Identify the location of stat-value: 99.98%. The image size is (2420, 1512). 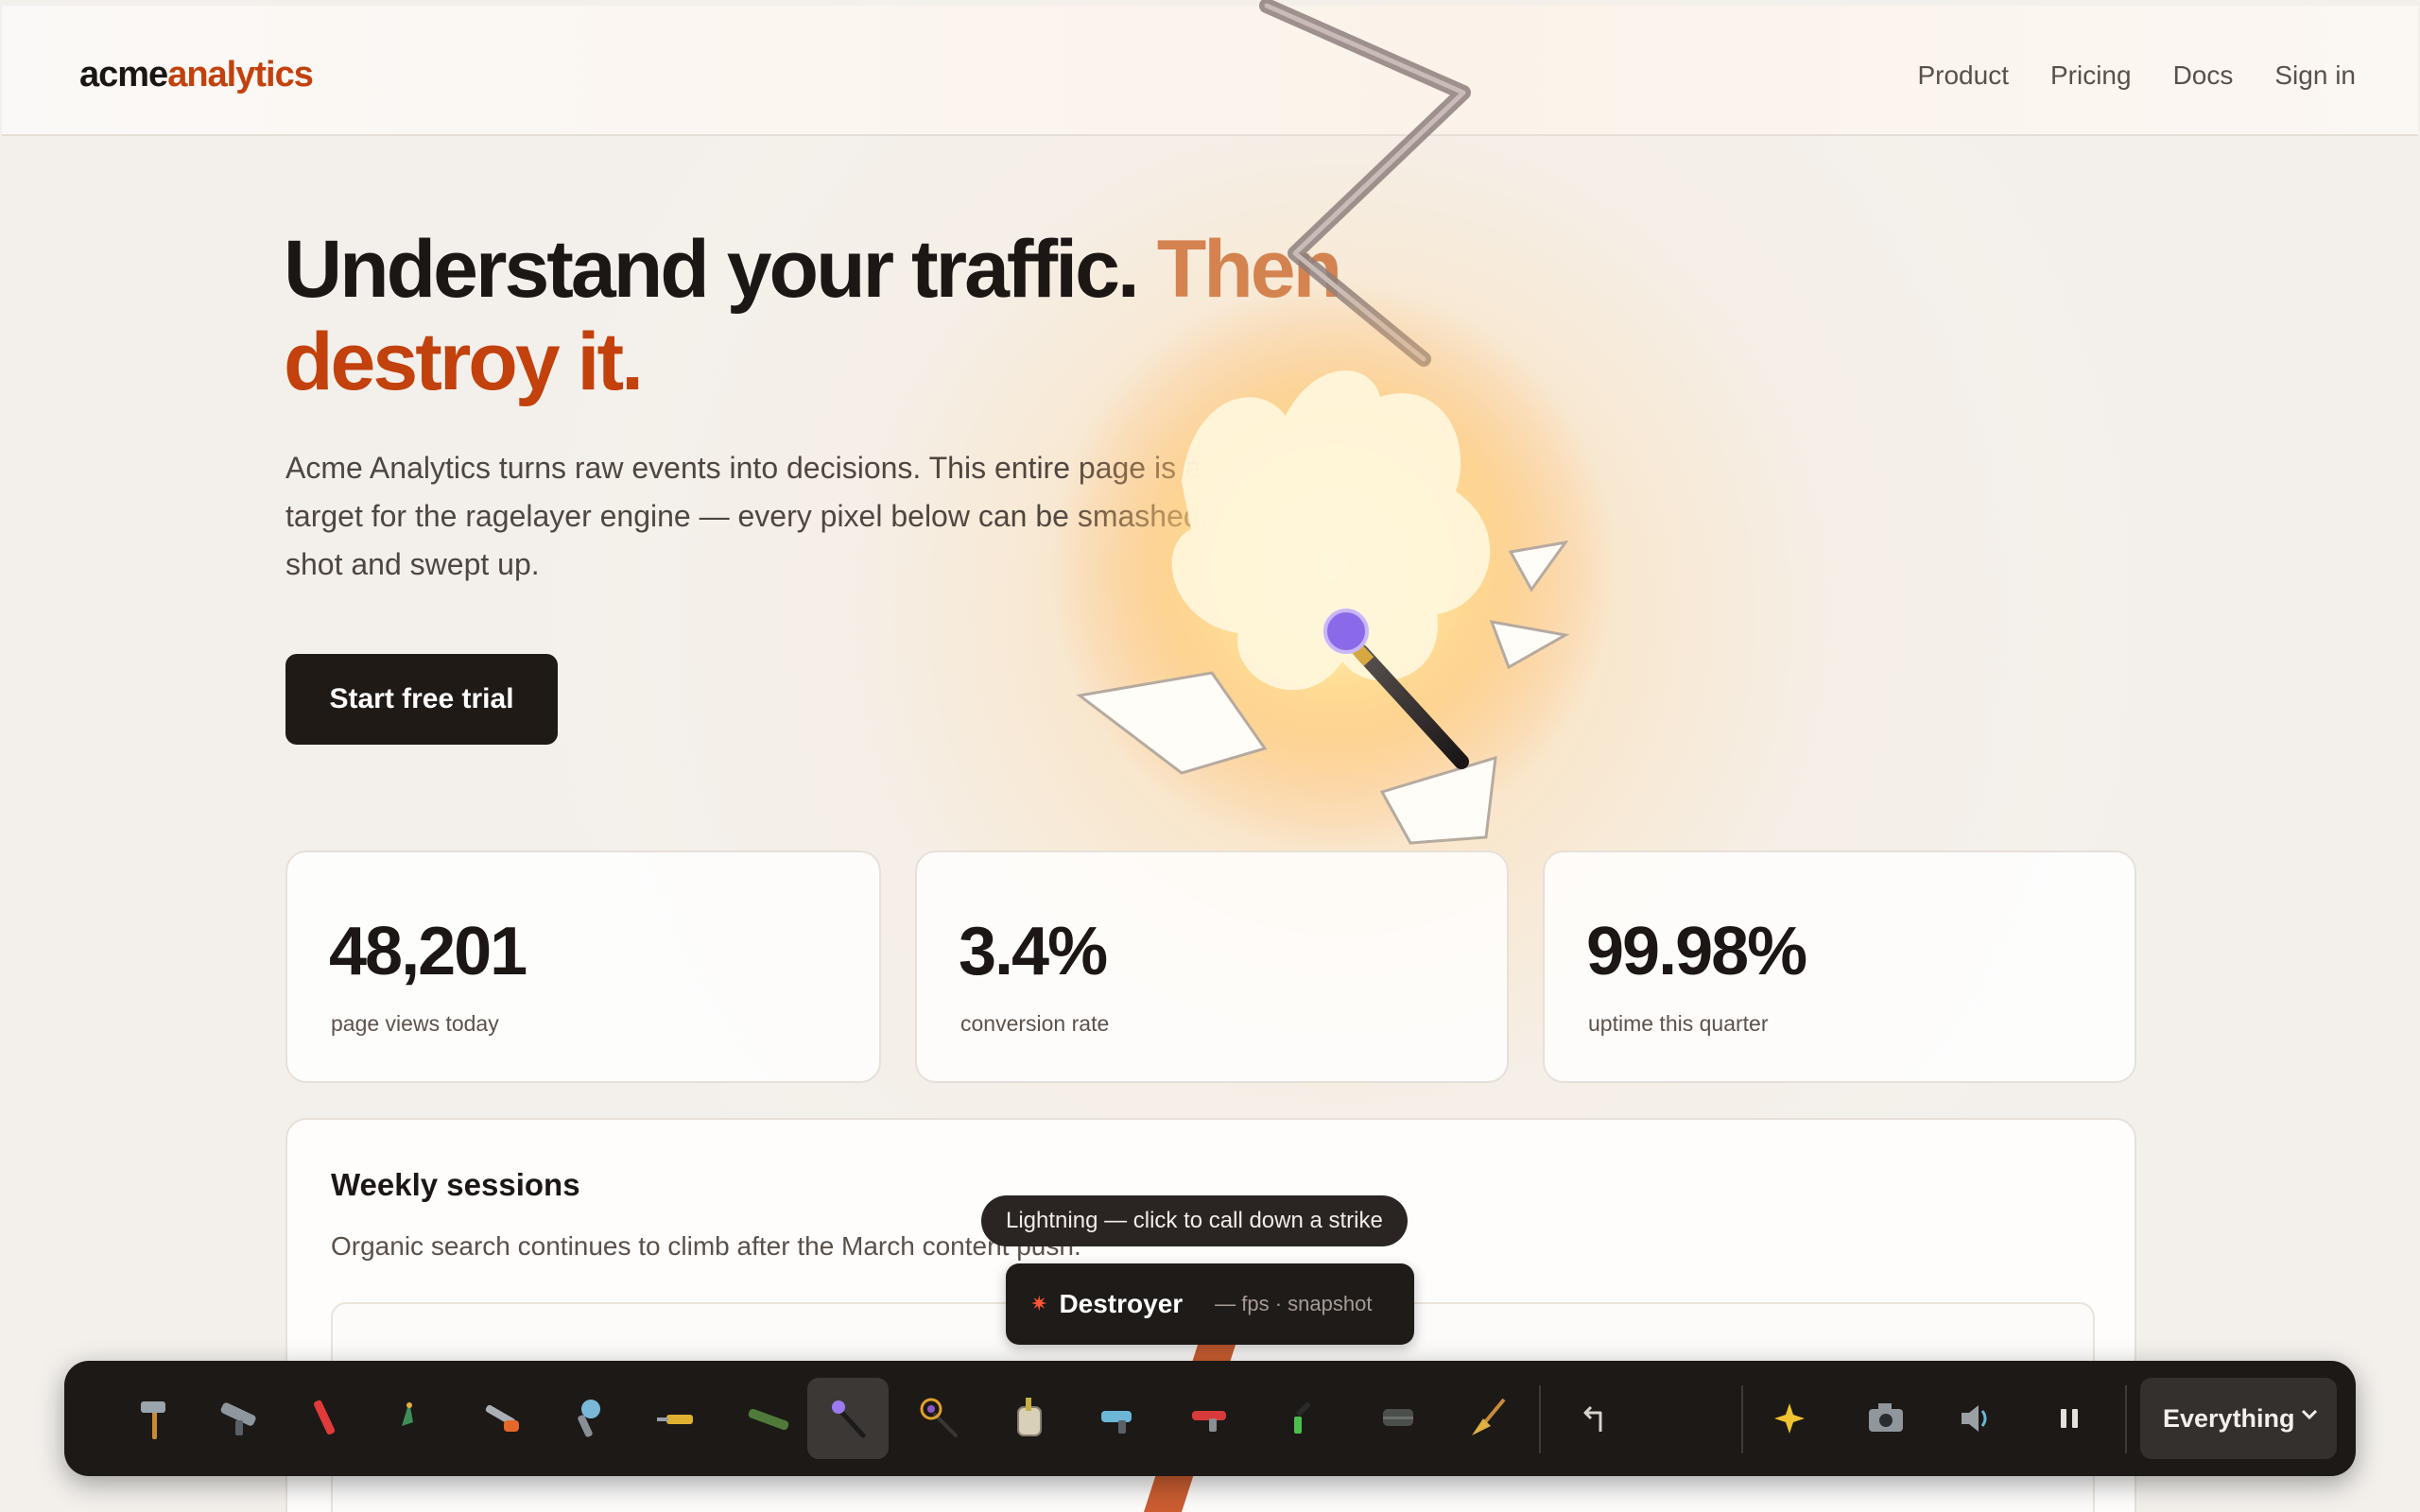
(1696, 951).